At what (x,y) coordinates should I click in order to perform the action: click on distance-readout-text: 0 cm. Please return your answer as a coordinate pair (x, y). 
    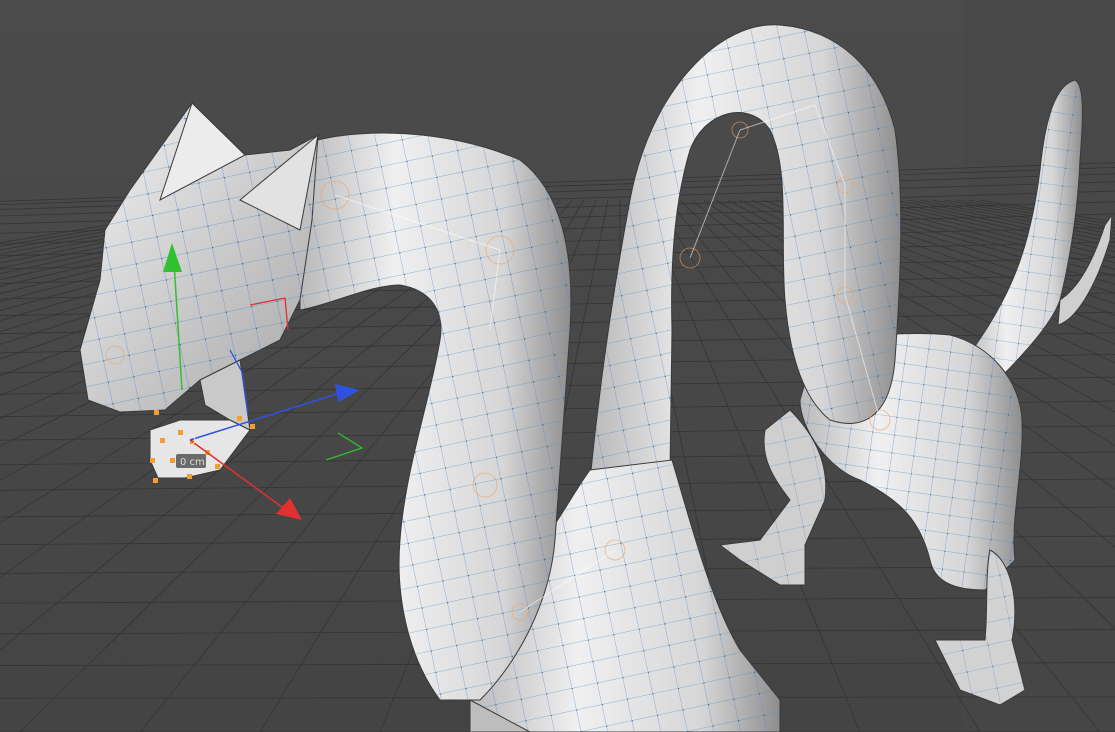
    Looking at the image, I should click on (192, 462).